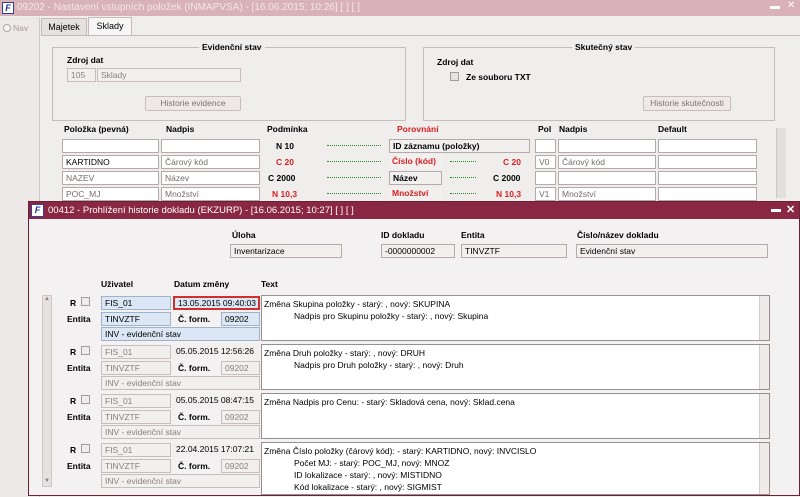  Describe the element at coordinates (607, 162) in the screenshot. I see `row-nadpis2: Čárový kód` at that location.